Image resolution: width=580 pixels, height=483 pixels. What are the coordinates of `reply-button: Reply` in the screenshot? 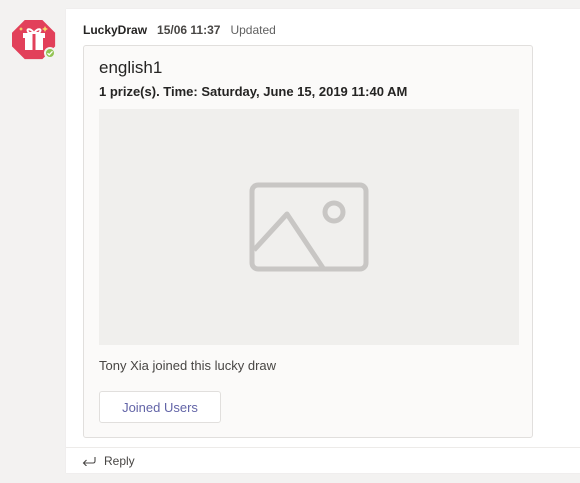 It's located at (108, 461).